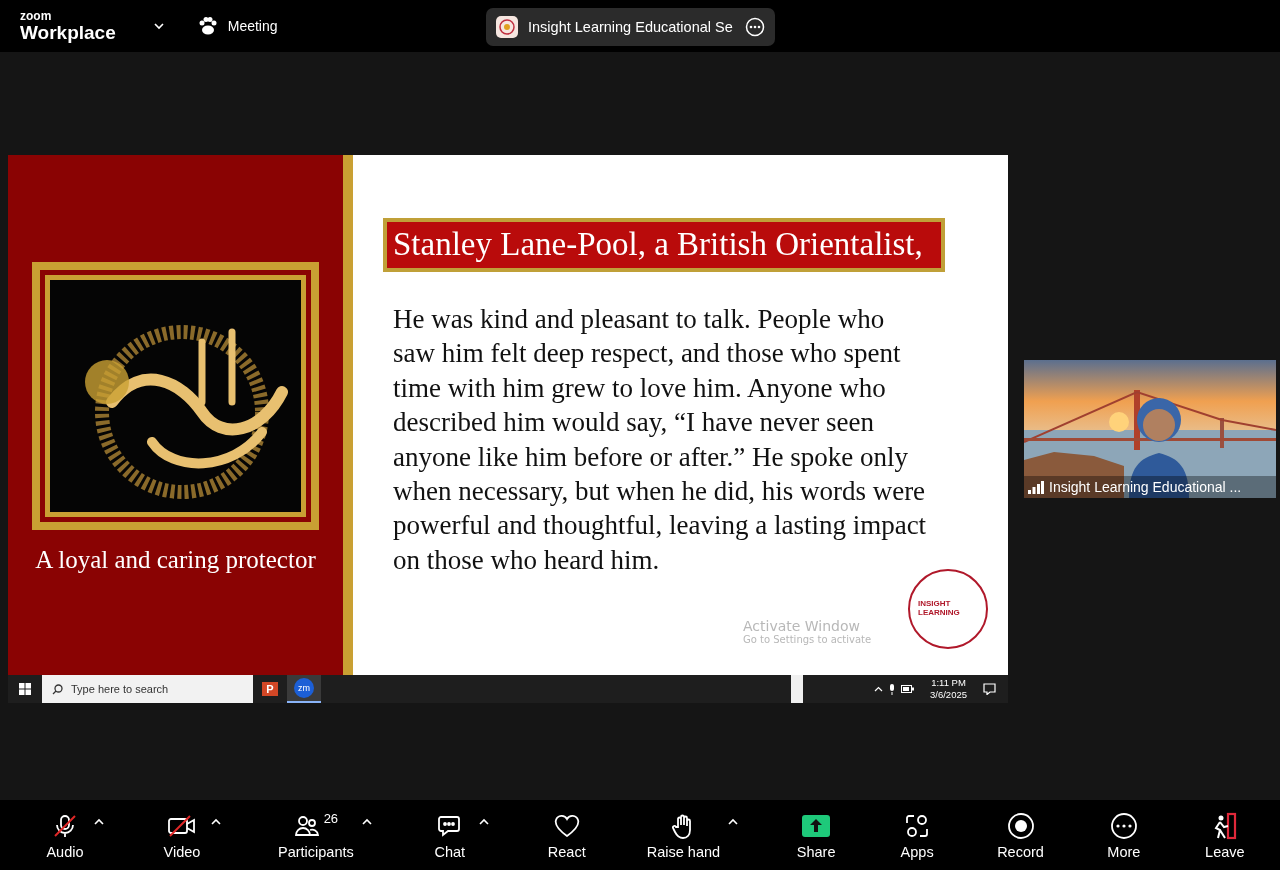 This screenshot has height=870, width=1280. Describe the element at coordinates (449, 835) in the screenshot. I see `chat-button: Chat` at that location.